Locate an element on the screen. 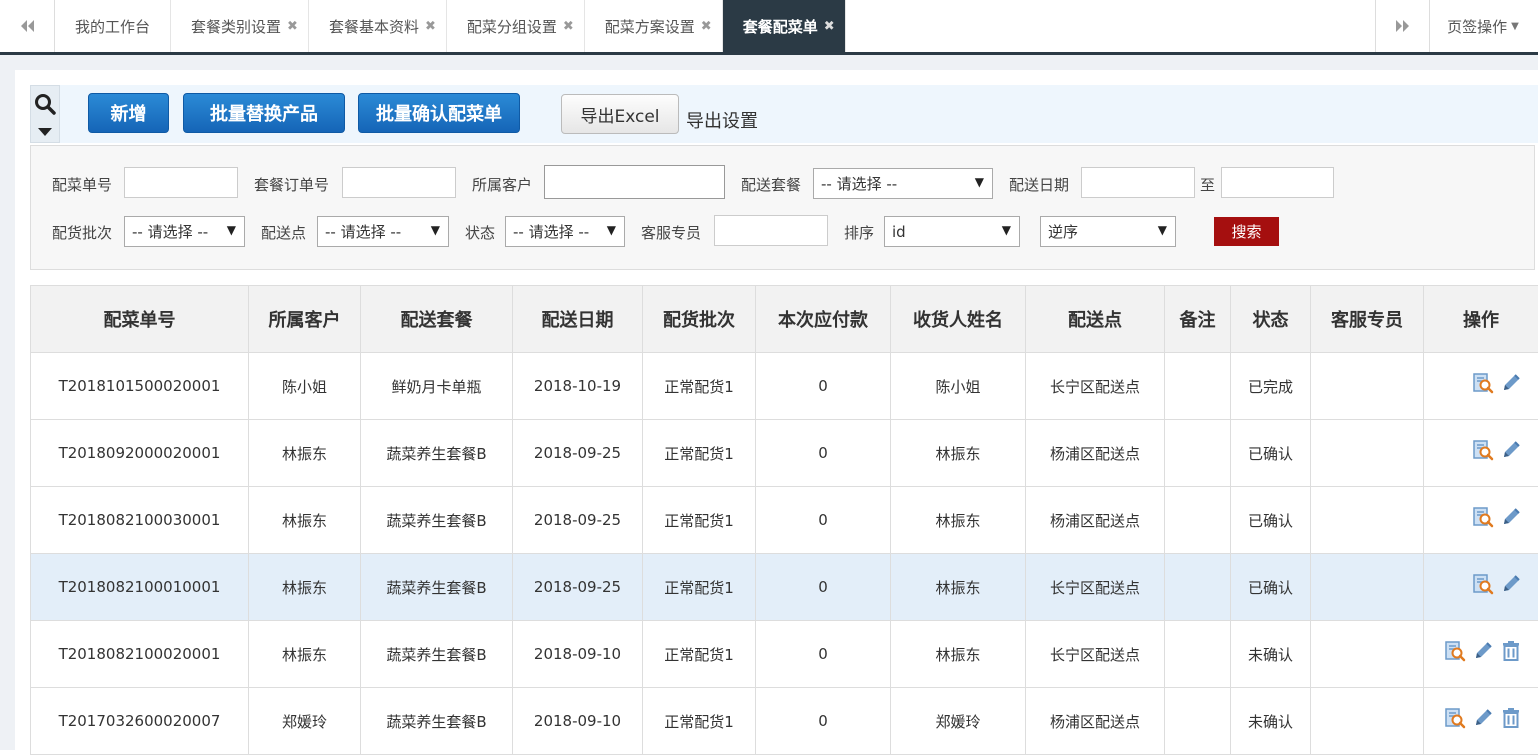  customer-cell: 陈小姐 is located at coordinates (305, 386).